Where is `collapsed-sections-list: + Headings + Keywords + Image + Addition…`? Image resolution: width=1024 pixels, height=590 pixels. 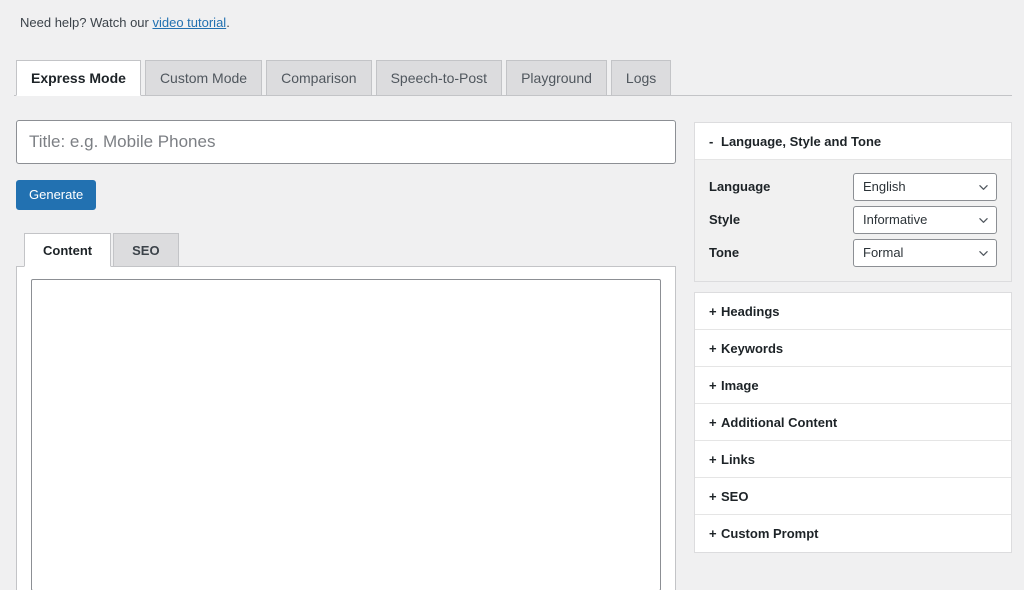 collapsed-sections-list: + Headings + Keywords + Image + Addition… is located at coordinates (853, 422).